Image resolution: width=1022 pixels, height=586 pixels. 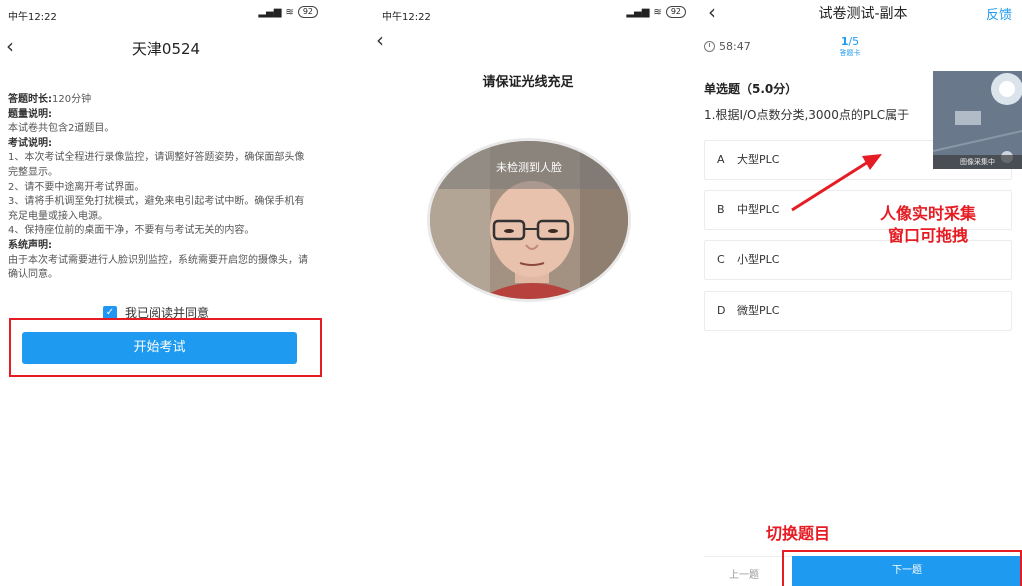 I want to click on page-title: 天津0524, so click(x=166, y=49).